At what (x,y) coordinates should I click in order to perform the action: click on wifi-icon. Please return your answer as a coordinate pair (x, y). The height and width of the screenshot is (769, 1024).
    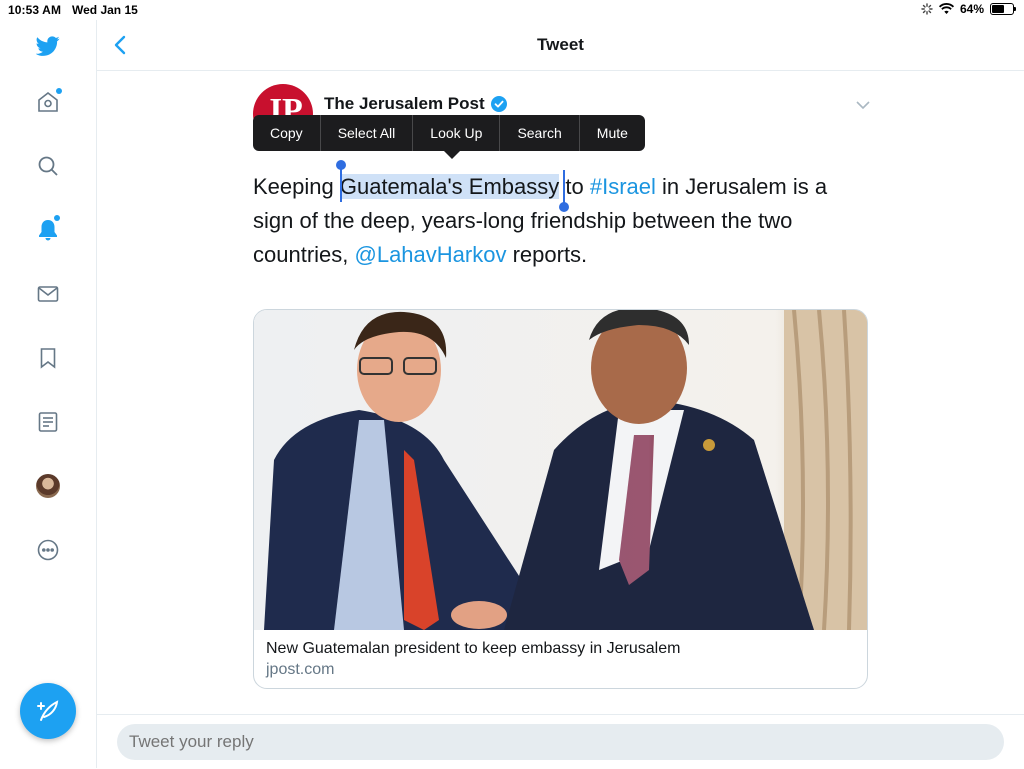
    Looking at the image, I should click on (946, 8).